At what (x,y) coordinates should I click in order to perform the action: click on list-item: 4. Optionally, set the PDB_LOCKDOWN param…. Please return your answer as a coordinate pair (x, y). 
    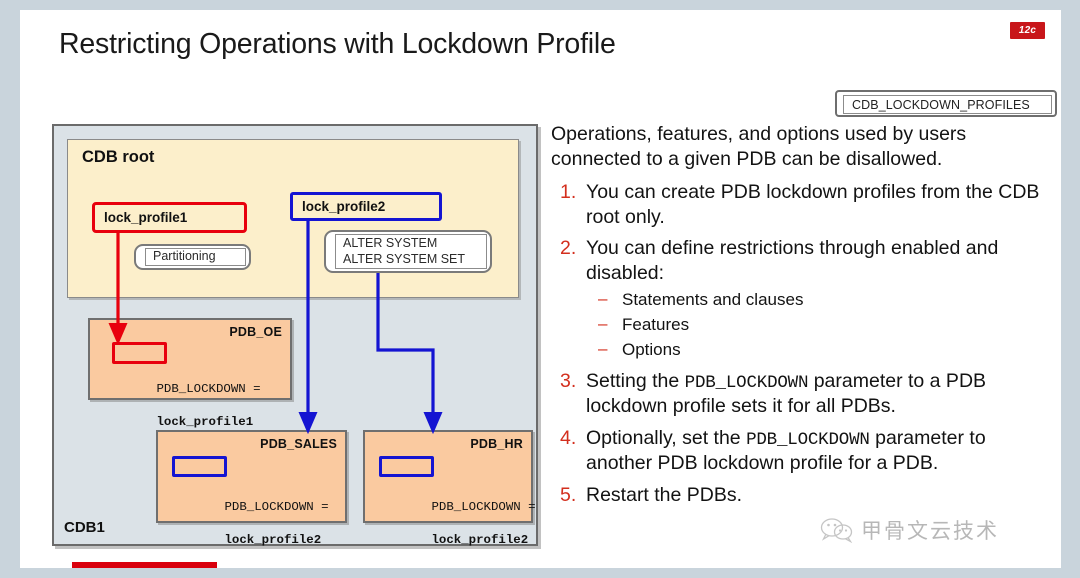
    Looking at the image, I should click on (803, 451).